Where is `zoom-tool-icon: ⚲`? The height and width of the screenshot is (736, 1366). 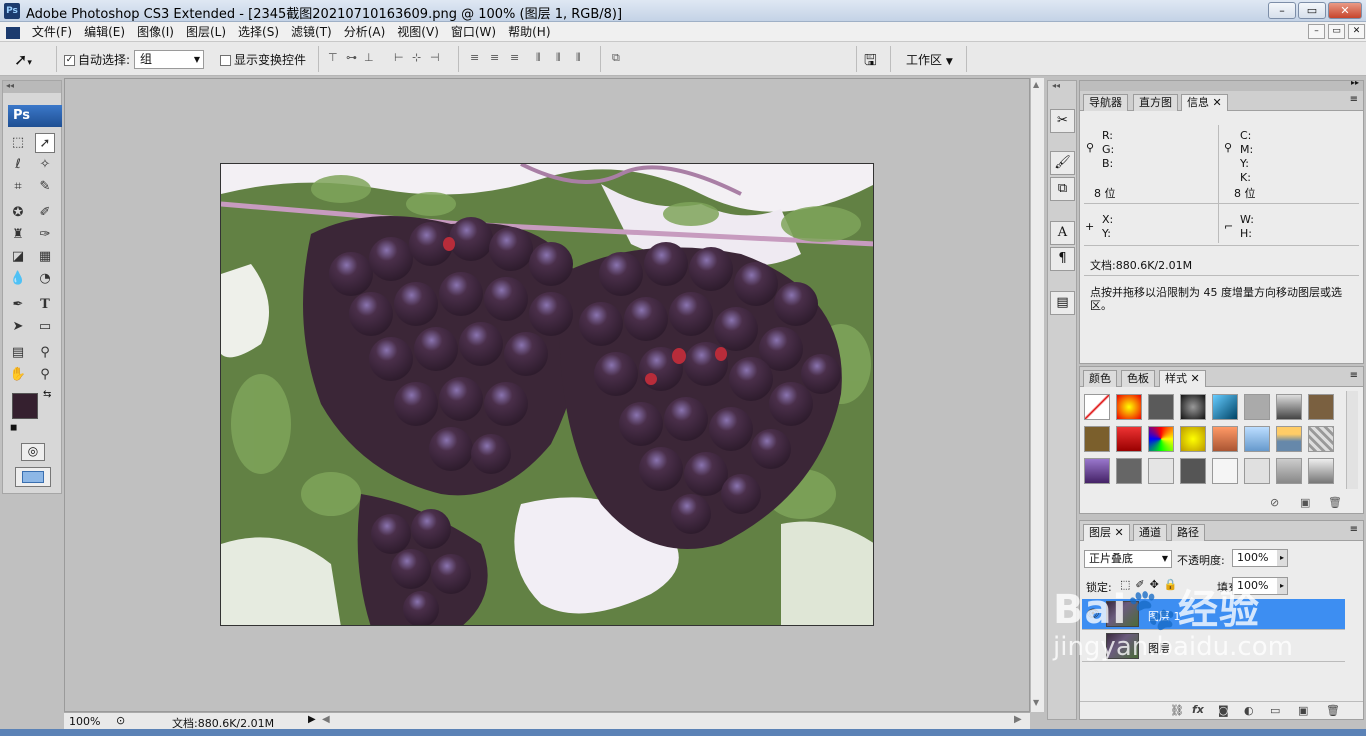
zoom-tool-icon: ⚲ is located at coordinates (45, 375).